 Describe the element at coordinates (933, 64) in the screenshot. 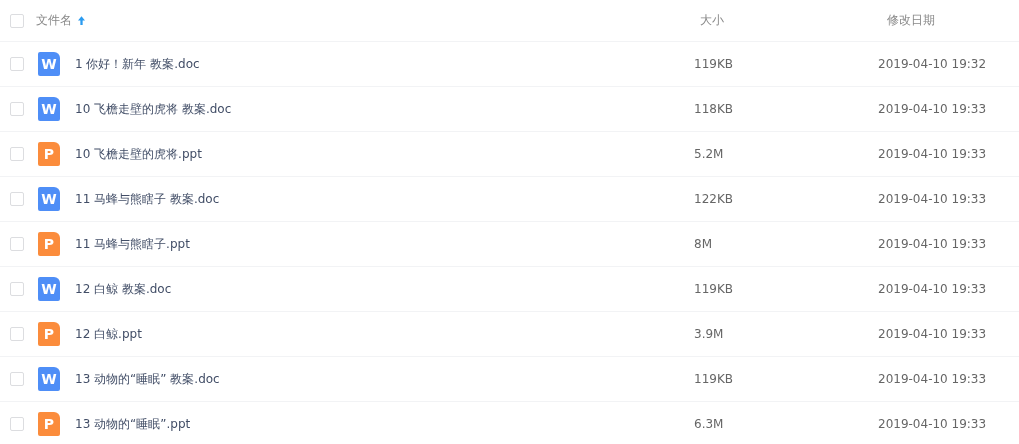

I see `modified-date: 2019-04-10 19:32` at that location.